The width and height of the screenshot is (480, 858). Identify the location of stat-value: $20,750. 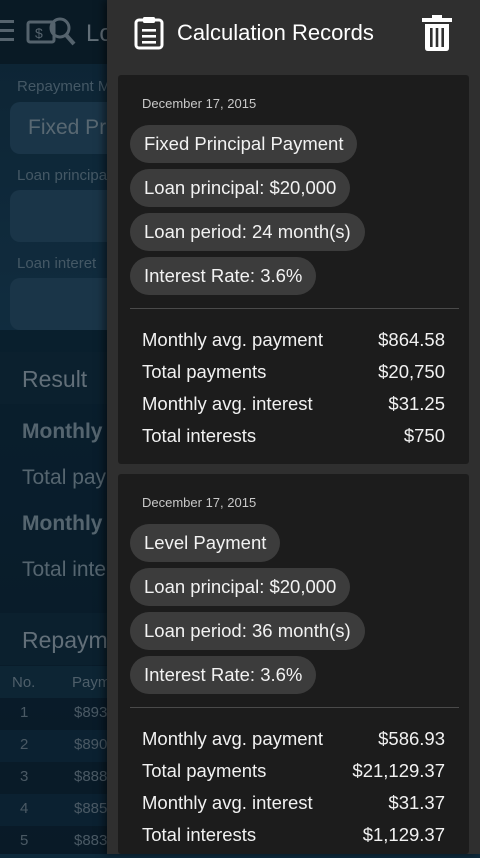
(411, 371).